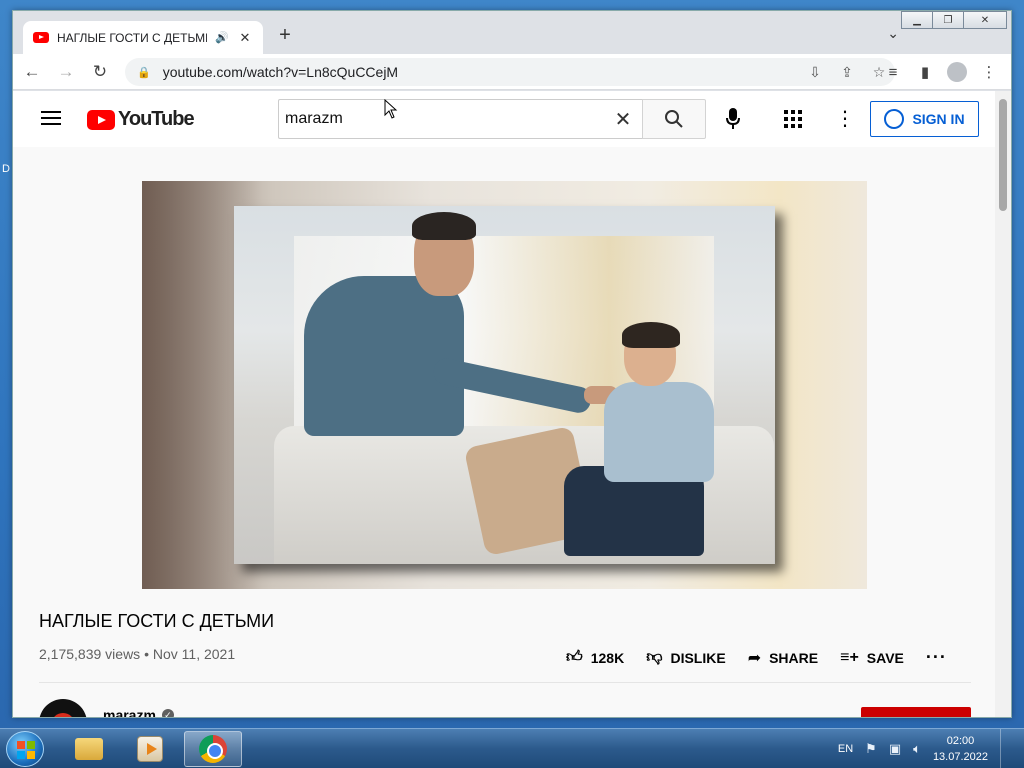  I want to click on account-icon, so click(894, 119).